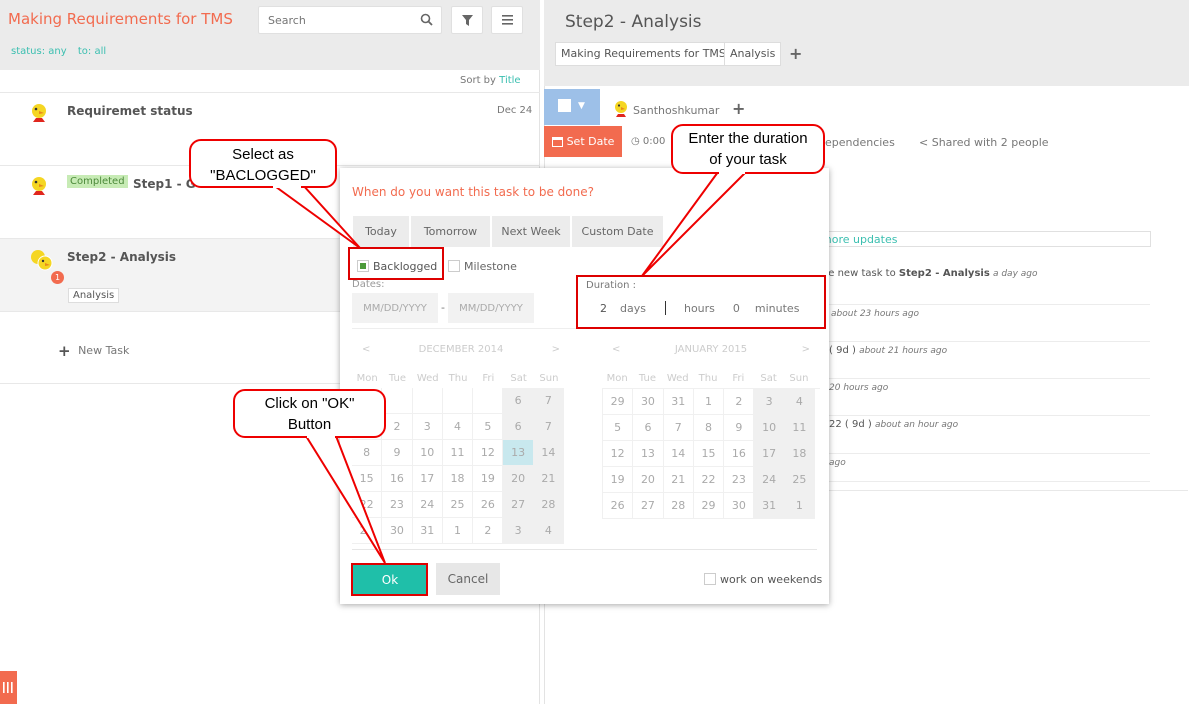 The height and width of the screenshot is (707, 1189). I want to click on cancel-button: Cancel, so click(468, 579).